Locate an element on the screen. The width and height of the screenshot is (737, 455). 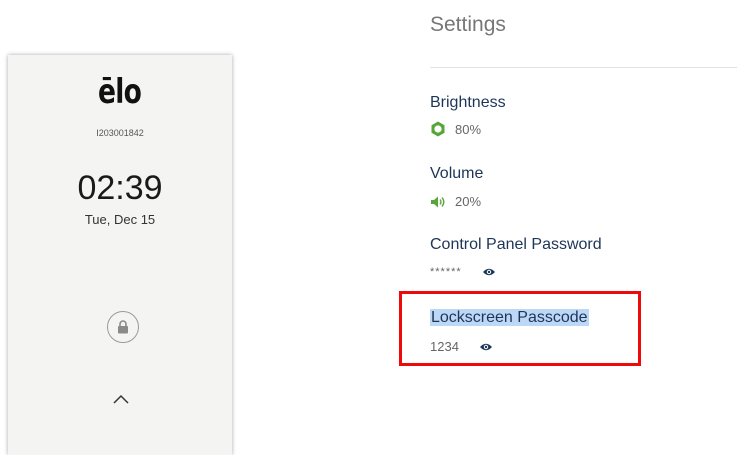
clock-time: 02:39 is located at coordinates (120, 188).